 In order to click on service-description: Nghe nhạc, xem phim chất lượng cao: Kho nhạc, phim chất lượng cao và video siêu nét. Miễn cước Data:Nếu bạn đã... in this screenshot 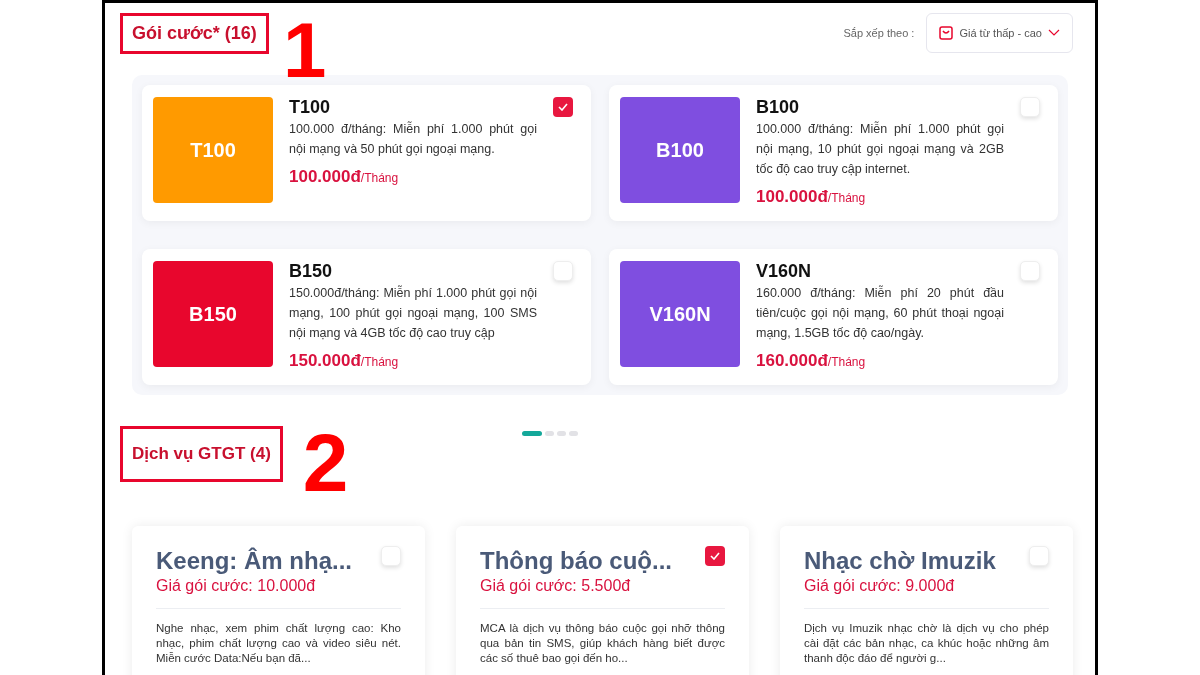, I will do `click(278, 643)`.